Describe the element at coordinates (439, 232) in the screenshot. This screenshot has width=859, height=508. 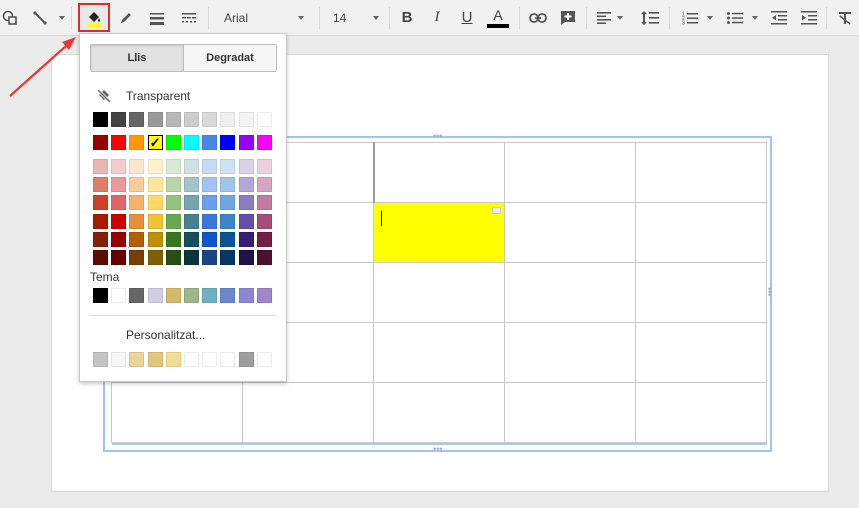
I see `table-cell-selected` at that location.